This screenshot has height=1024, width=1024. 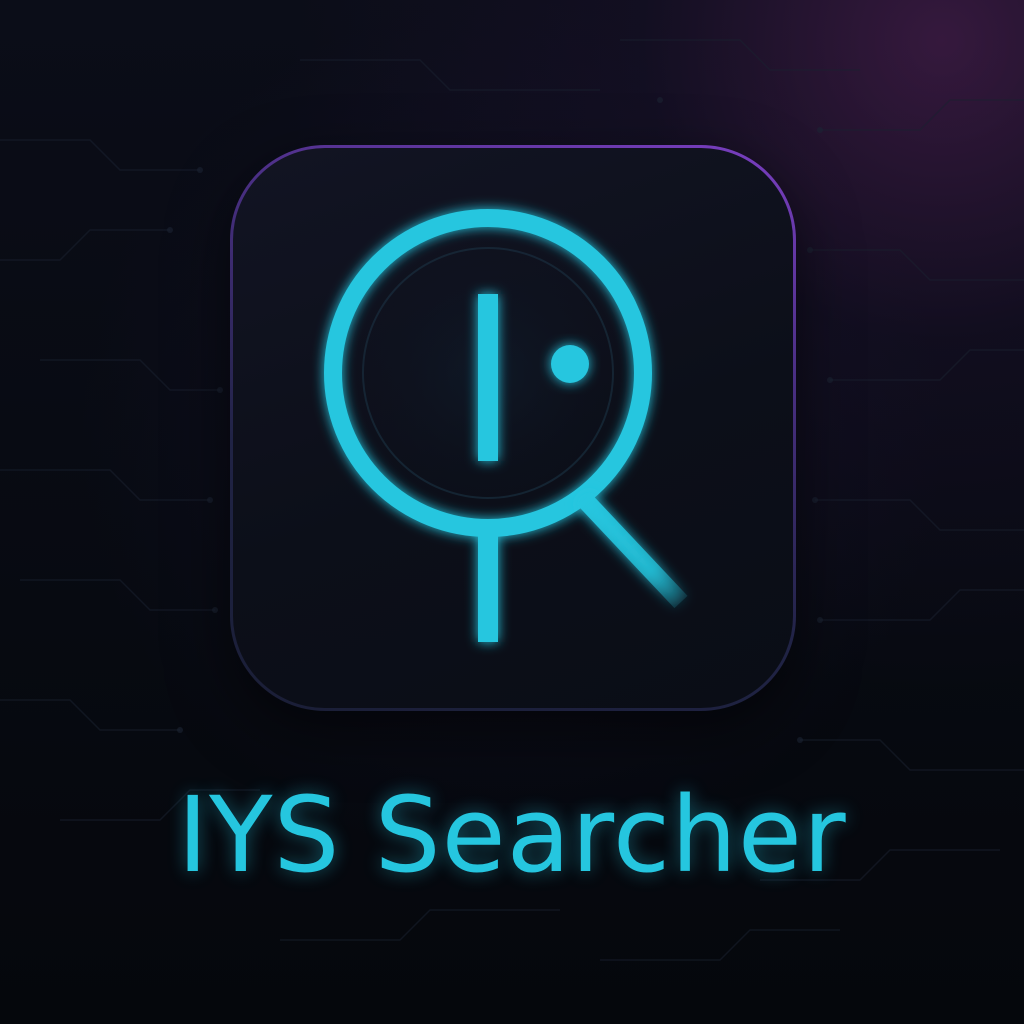 I want to click on app-name-title: IYS Searcher, so click(x=512, y=835).